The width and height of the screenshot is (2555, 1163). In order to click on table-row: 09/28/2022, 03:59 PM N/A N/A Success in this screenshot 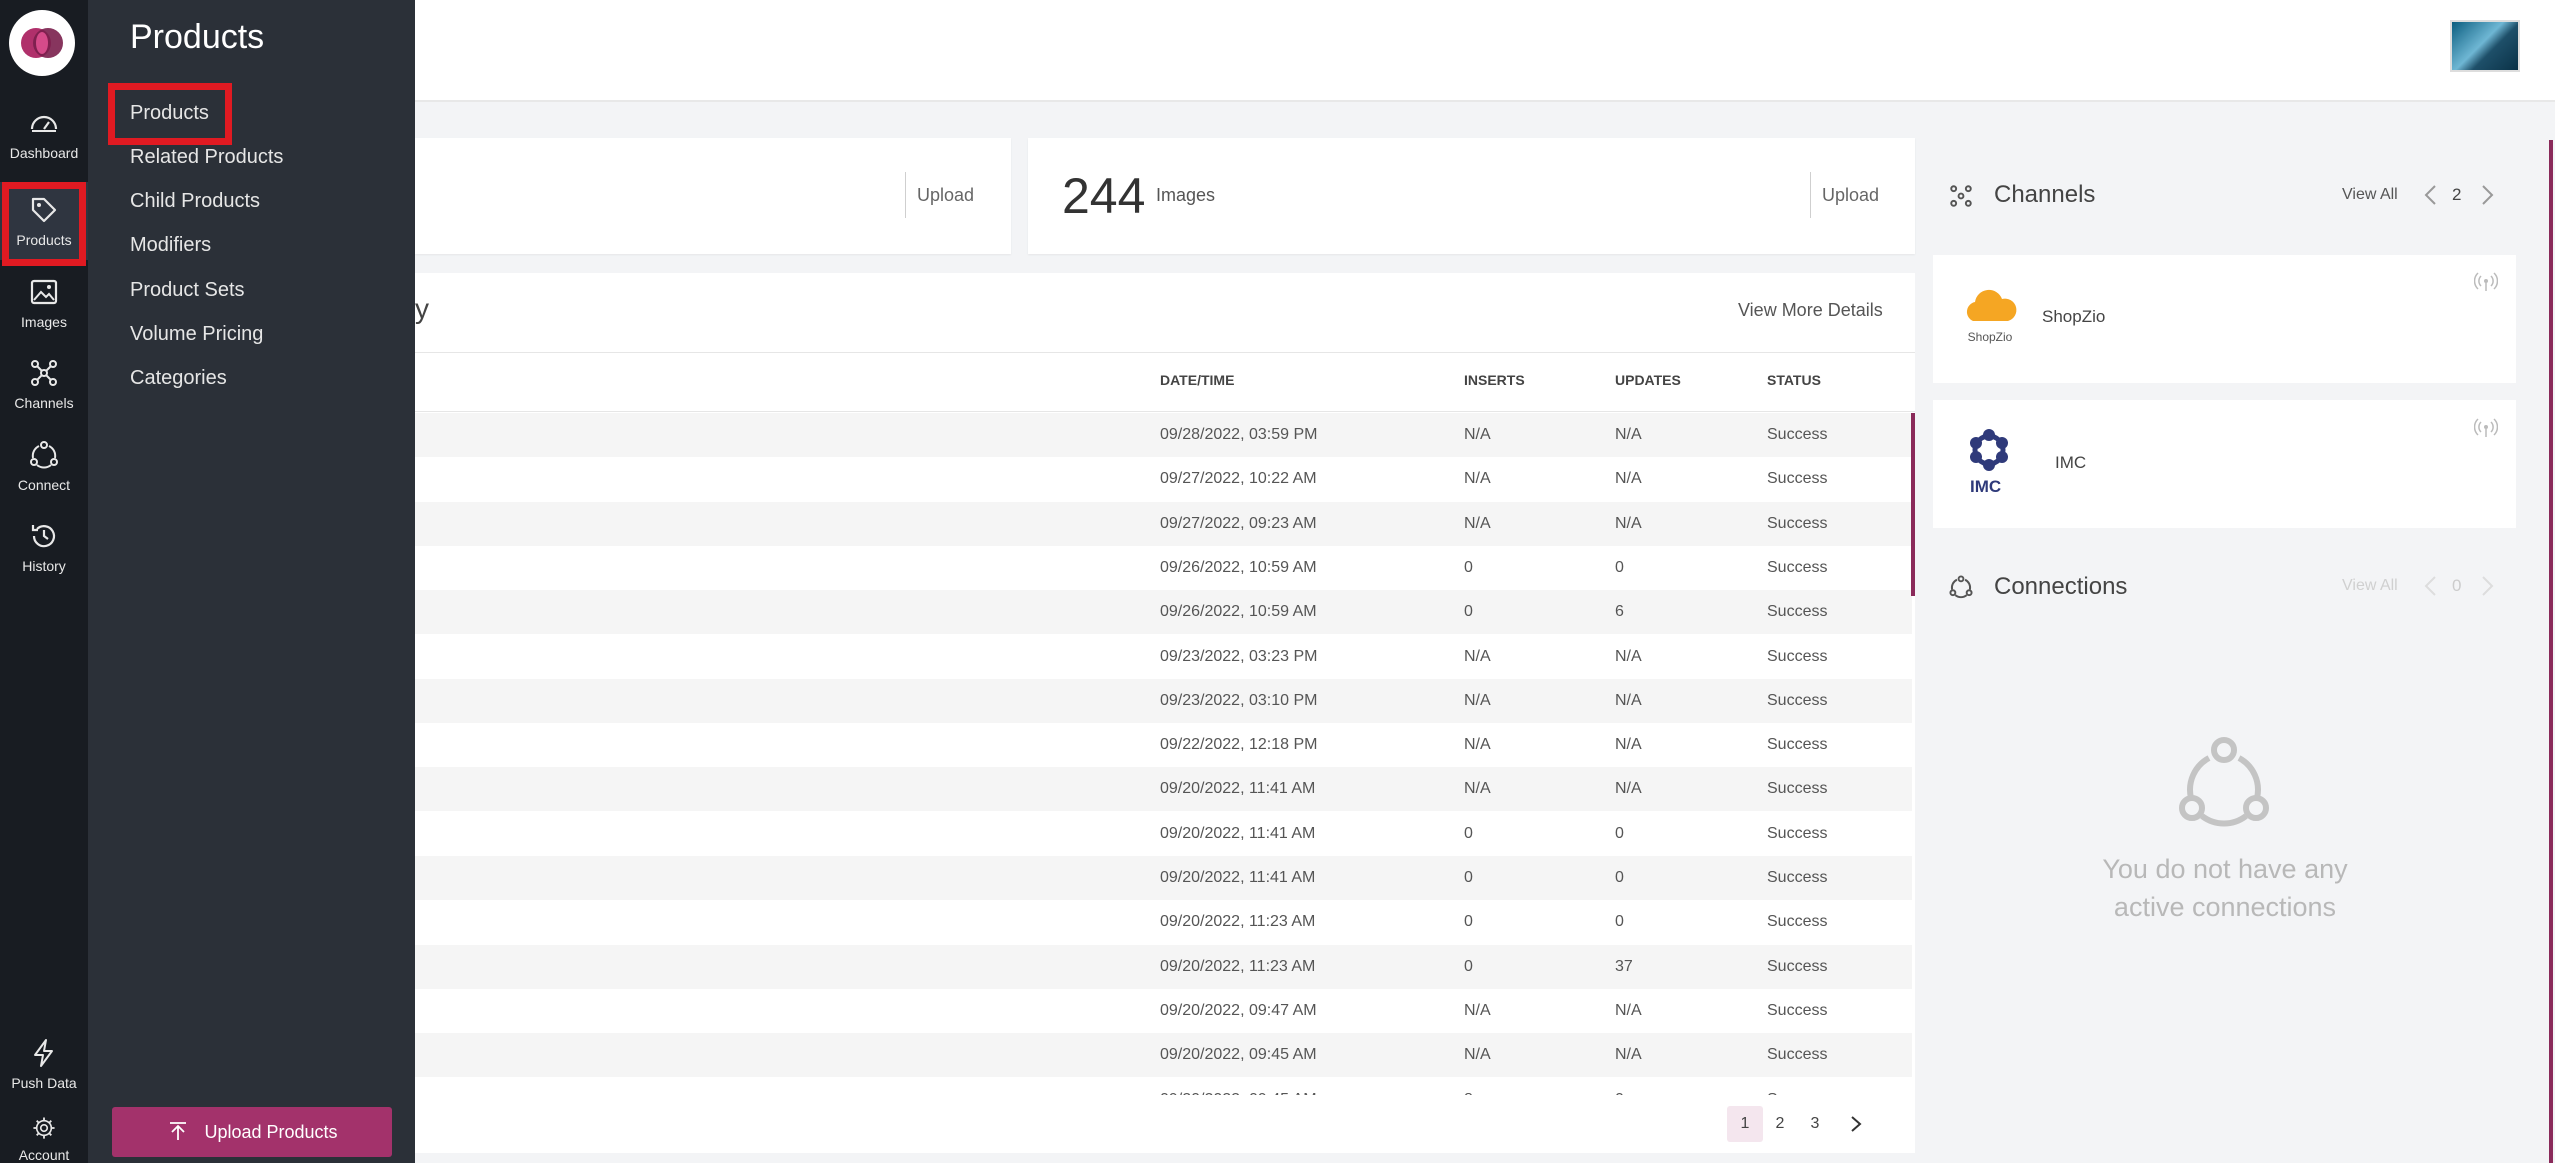, I will do `click(1163, 435)`.